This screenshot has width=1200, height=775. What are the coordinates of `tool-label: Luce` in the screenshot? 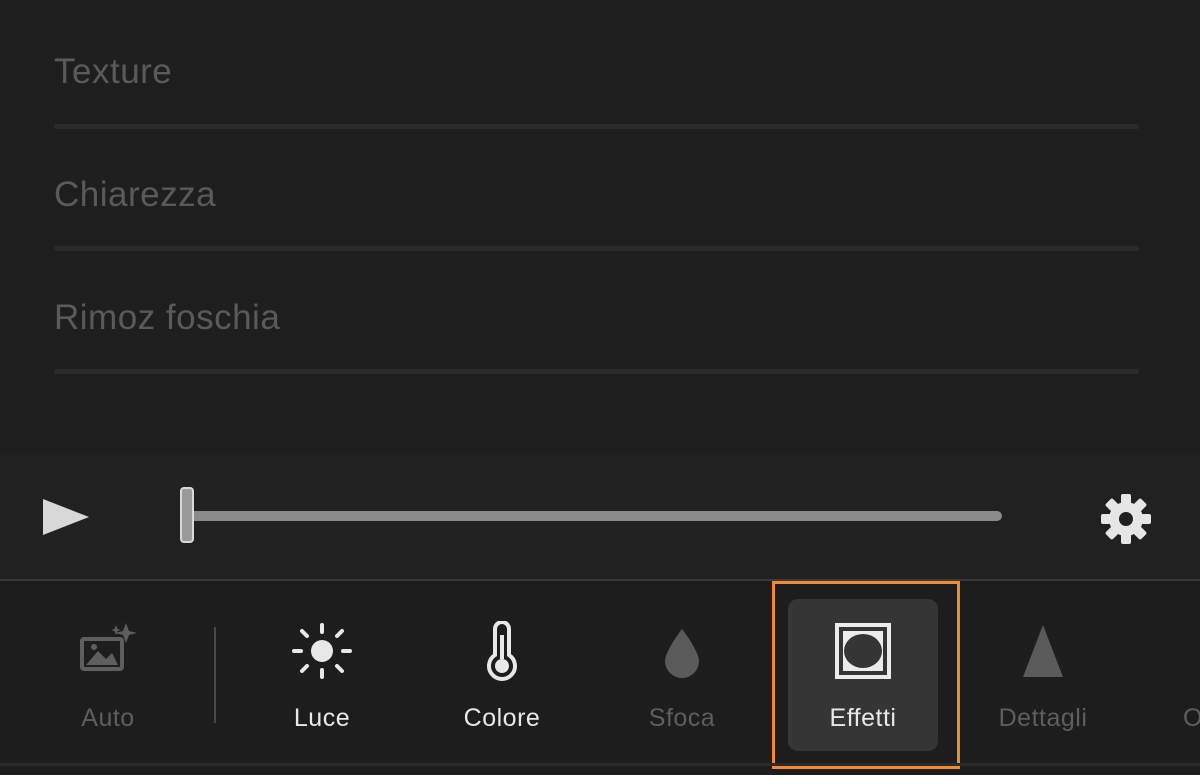 It's located at (322, 718).